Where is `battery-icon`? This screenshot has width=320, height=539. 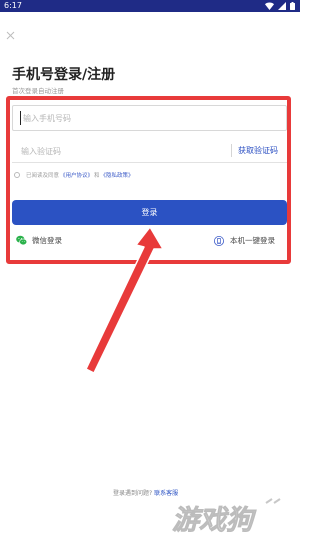 battery-icon is located at coordinates (292, 6).